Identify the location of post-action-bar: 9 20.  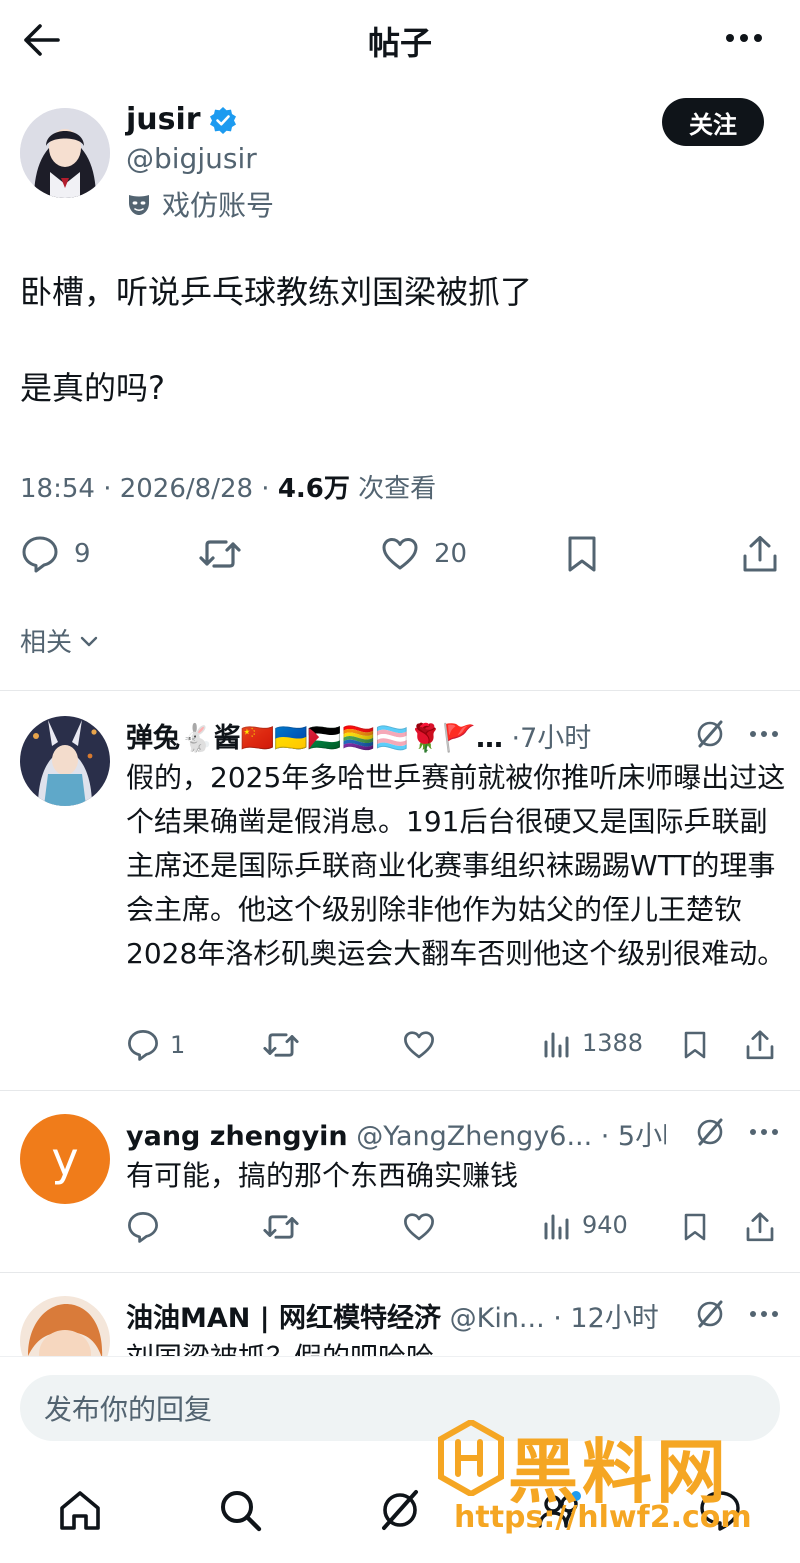
(400, 558).